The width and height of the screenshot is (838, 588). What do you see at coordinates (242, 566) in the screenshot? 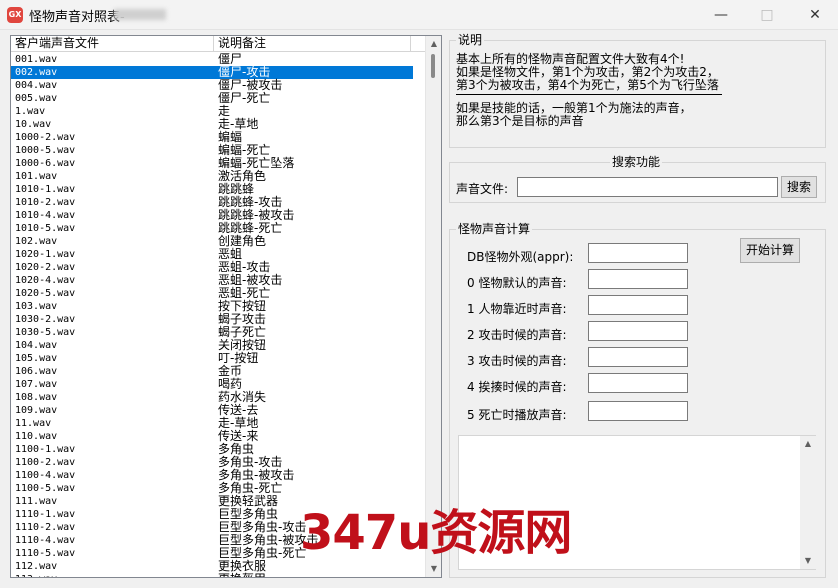
I see `row-desc: 更换衣服` at bounding box center [242, 566].